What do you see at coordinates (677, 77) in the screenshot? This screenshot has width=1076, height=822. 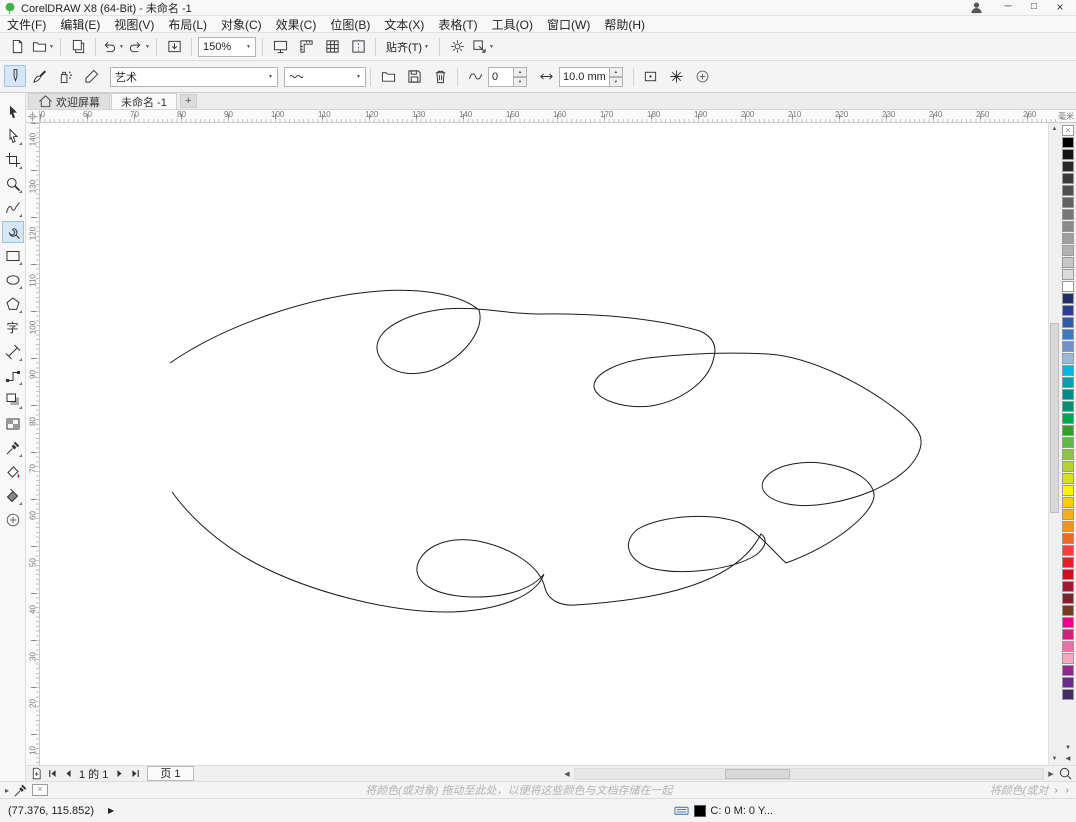 I see `scale-stroke-with-object-button` at bounding box center [677, 77].